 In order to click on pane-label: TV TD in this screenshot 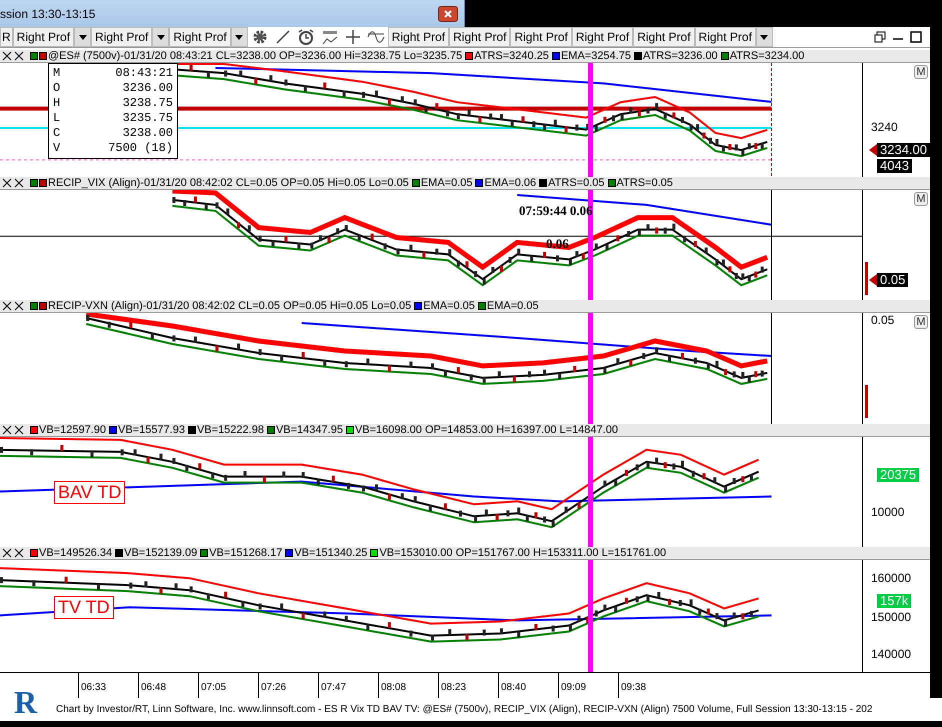, I will do `click(84, 607)`.